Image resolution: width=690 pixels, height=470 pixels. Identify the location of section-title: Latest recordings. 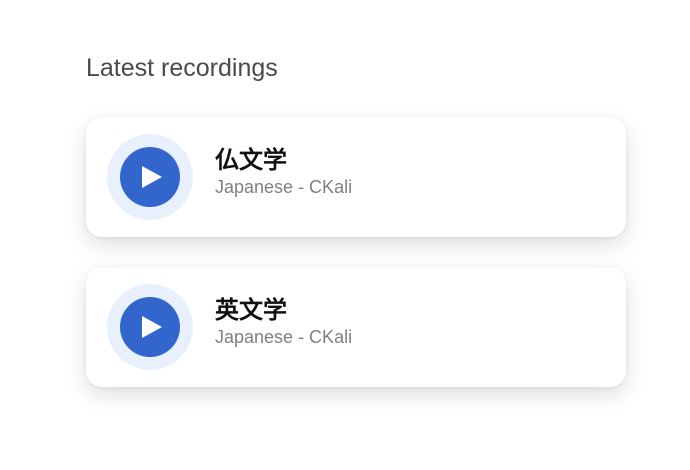
(182, 68).